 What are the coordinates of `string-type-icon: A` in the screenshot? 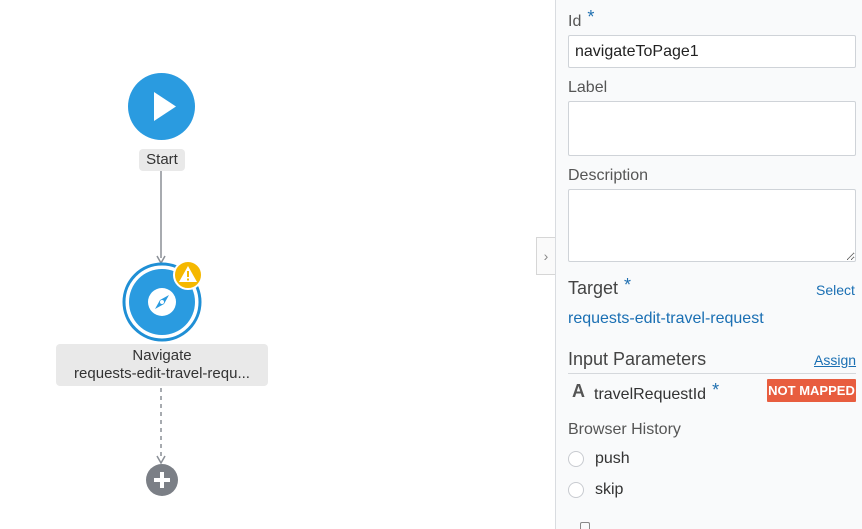 It's located at (578, 391).